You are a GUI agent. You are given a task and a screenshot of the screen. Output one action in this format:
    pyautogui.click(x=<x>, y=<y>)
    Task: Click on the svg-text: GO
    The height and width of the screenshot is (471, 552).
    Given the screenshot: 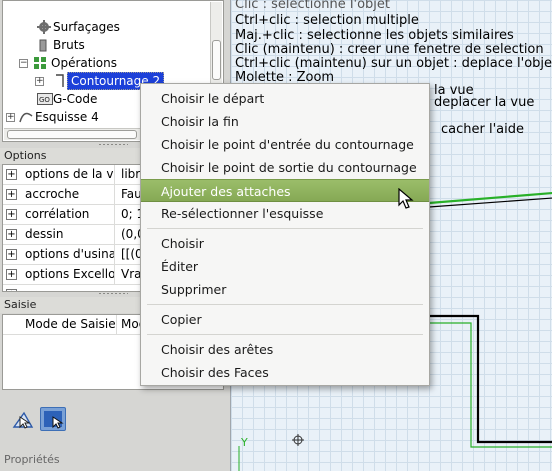 What is the action you would take?
    pyautogui.click(x=44, y=100)
    